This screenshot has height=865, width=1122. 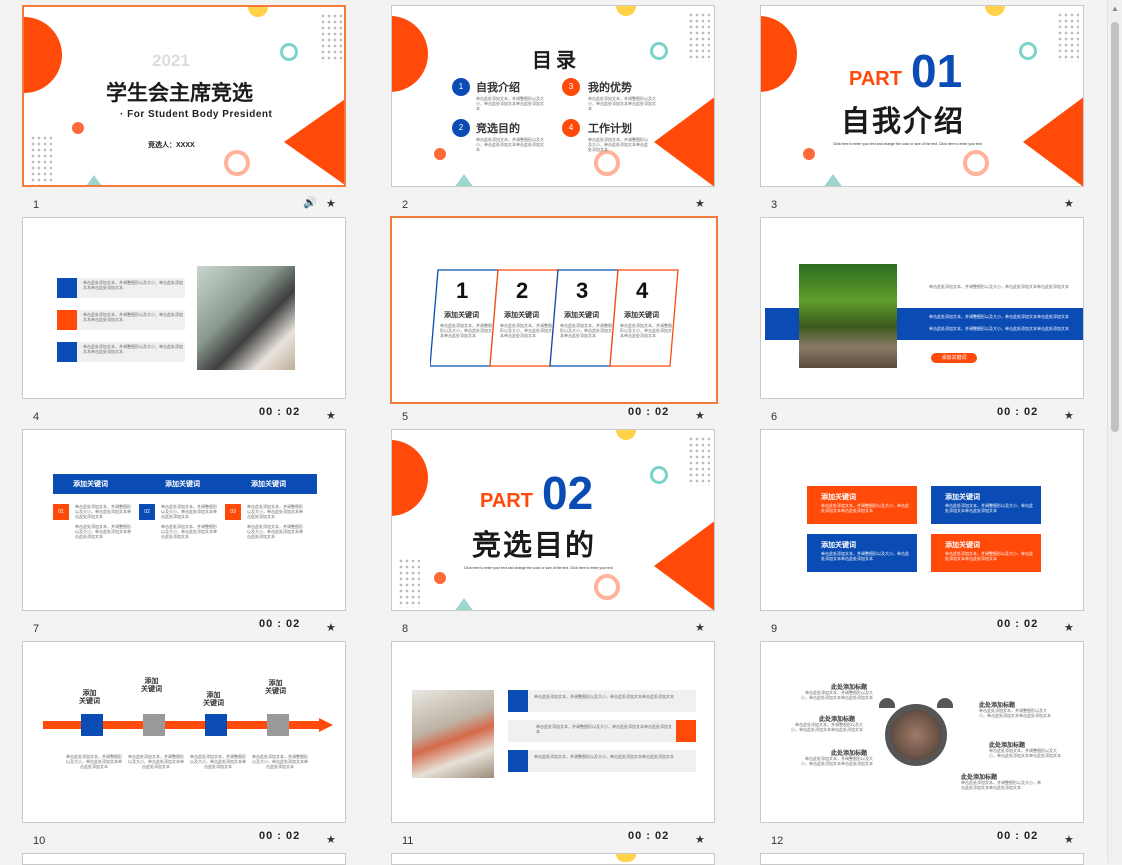 I want to click on document-icon, so click(x=154, y=725).